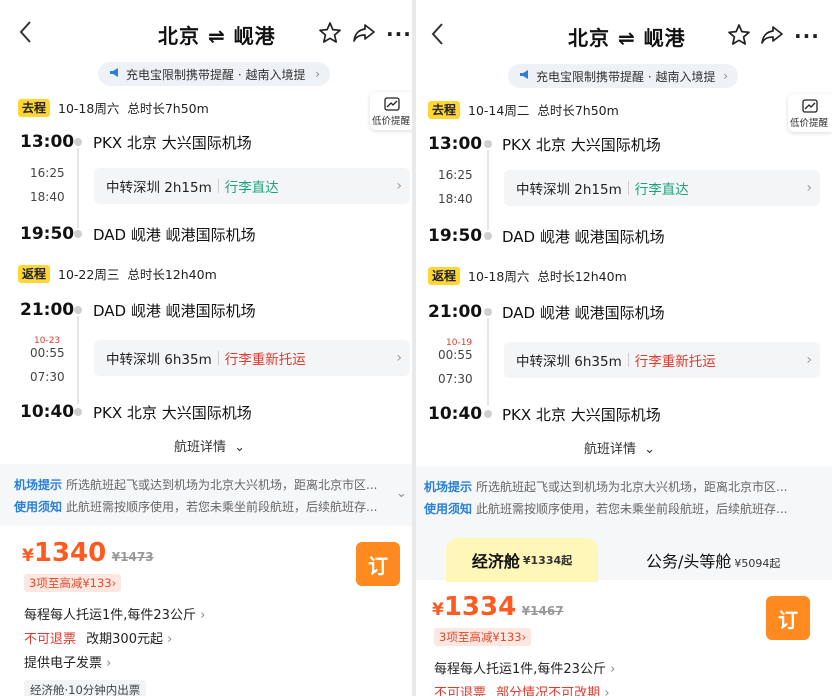 The image size is (832, 696). I want to click on next-day-date: 10-19, so click(459, 343).